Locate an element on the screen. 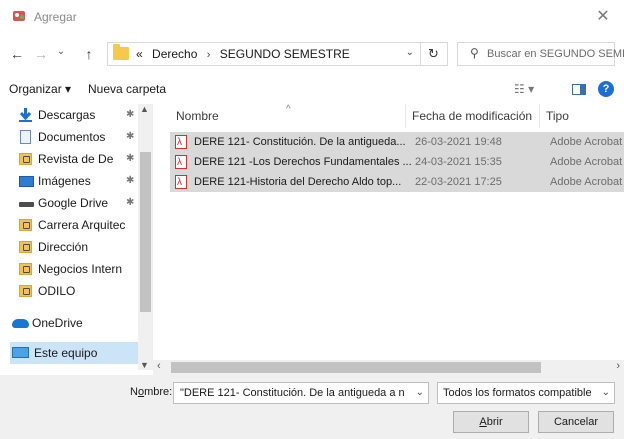 The image size is (624, 439). sidebar-item-label: Negocios Intern is located at coordinates (80, 269).